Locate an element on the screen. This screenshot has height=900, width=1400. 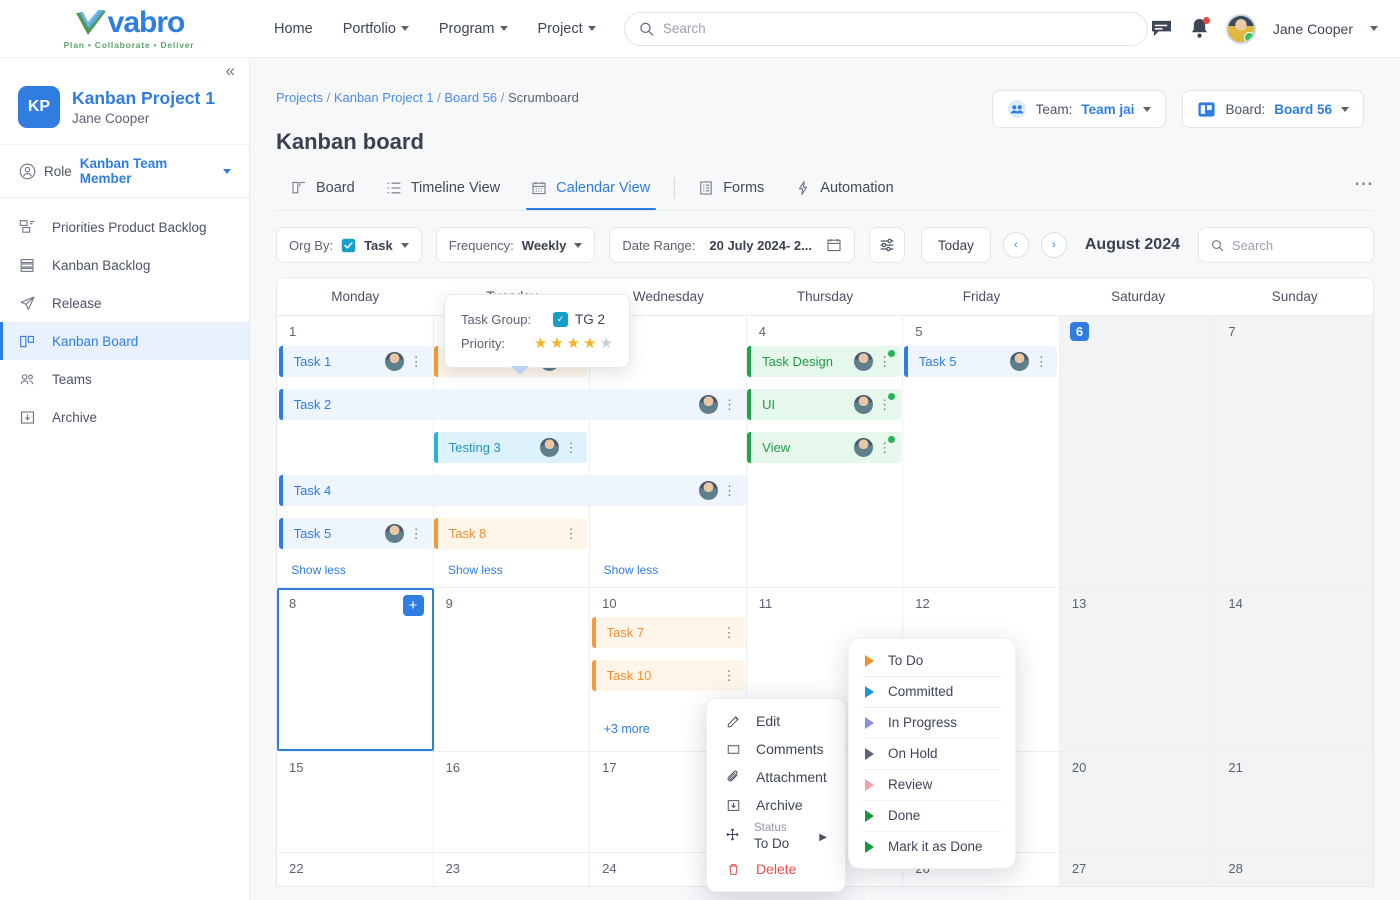
task-bar: Task 4 ⋮ is located at coordinates (512, 490).